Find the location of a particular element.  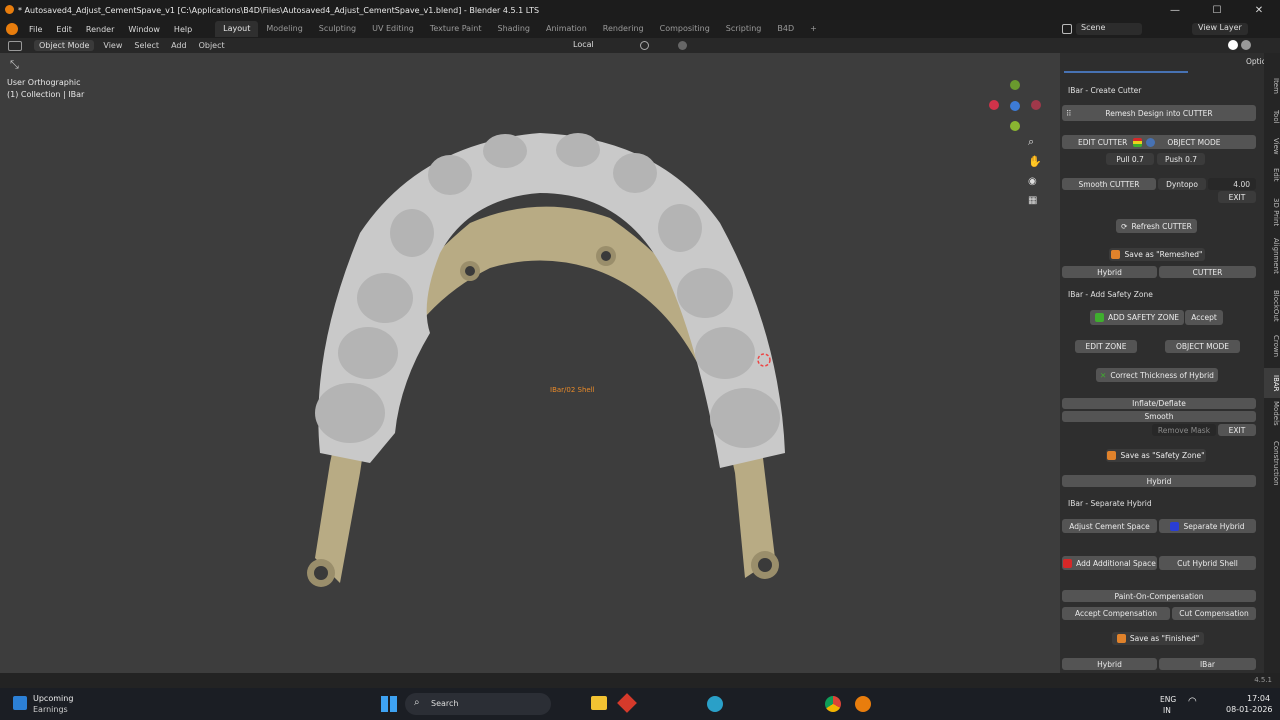

tab-3d-print: 3D Print is located at coordinates (1272, 212).